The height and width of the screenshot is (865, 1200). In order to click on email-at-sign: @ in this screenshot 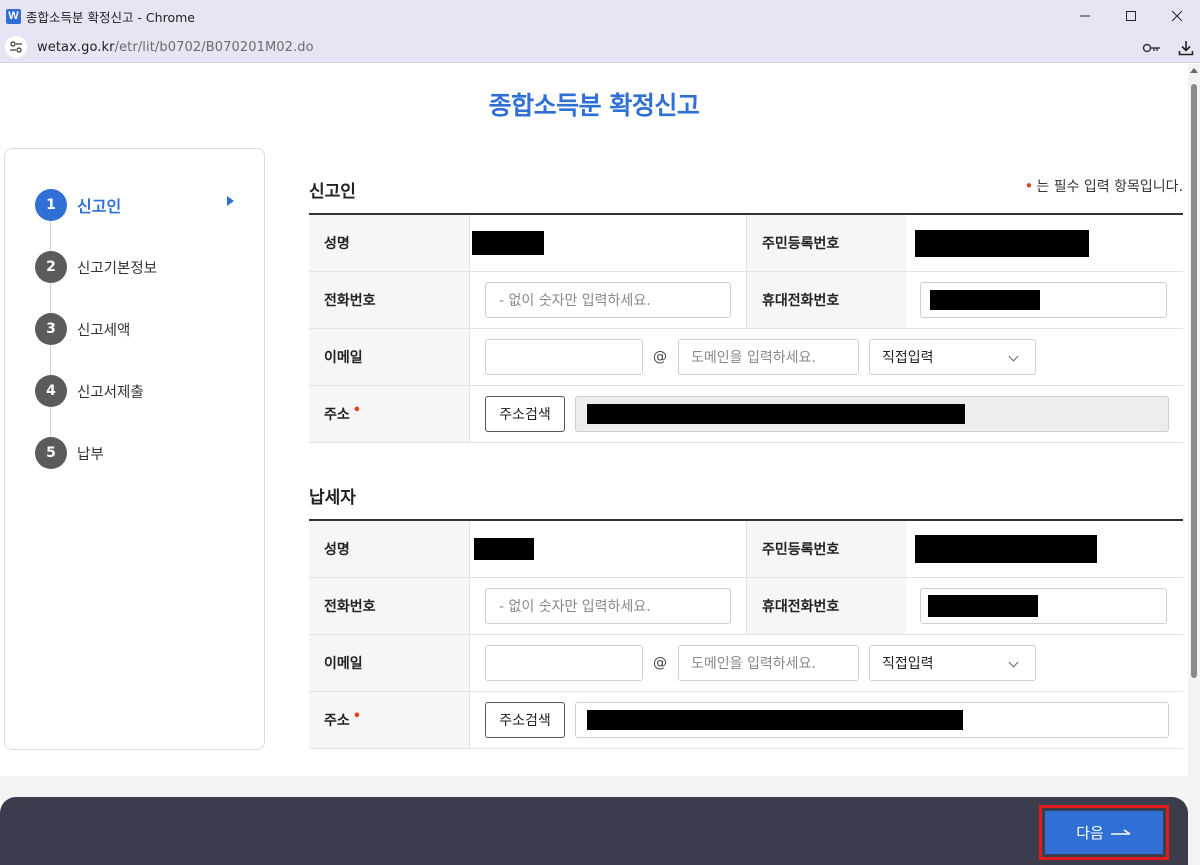, I will do `click(660, 663)`.